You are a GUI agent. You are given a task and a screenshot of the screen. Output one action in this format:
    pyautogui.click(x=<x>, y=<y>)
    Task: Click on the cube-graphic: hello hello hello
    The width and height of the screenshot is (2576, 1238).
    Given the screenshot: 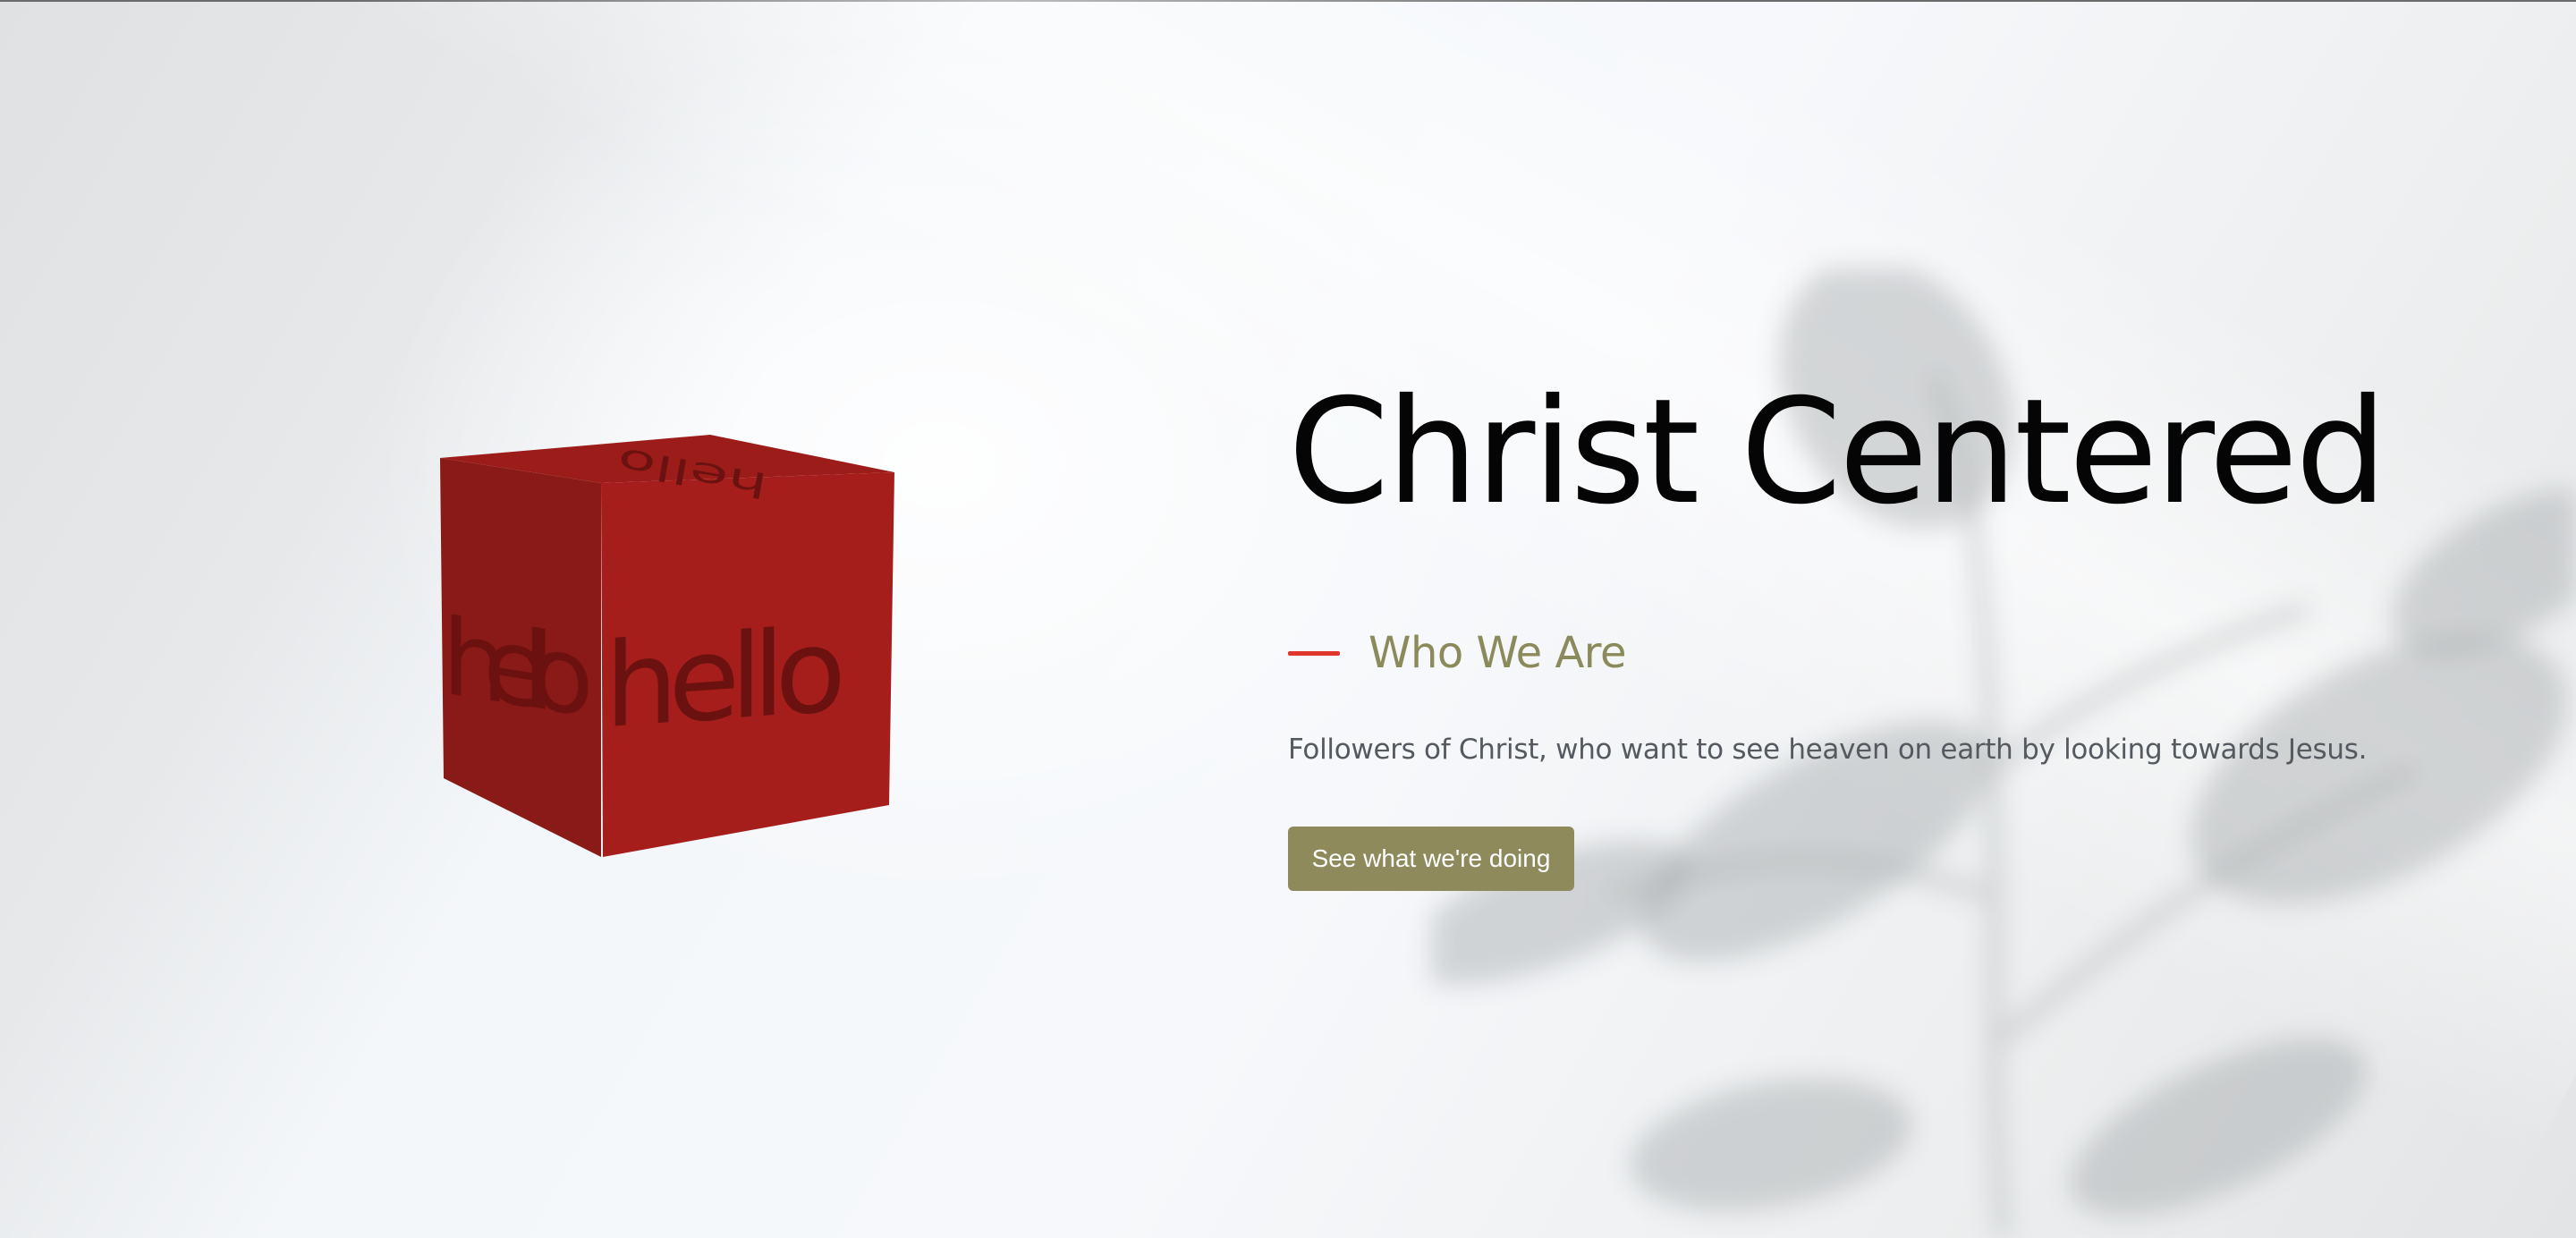 What is the action you would take?
    pyautogui.click(x=667, y=646)
    